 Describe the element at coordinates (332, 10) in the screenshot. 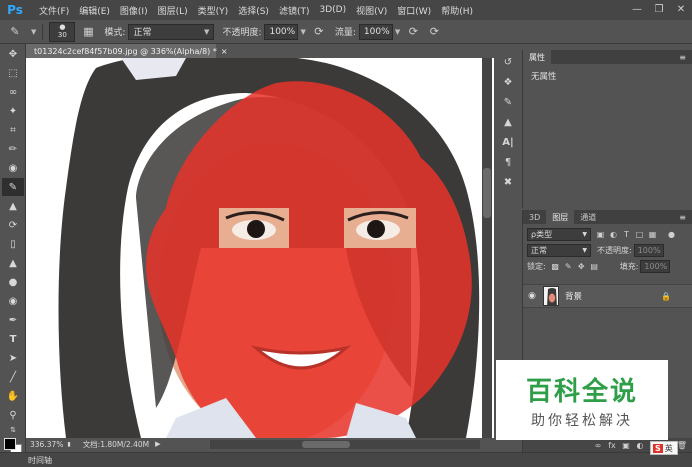

I see `menu-3d: 3D(D)` at that location.